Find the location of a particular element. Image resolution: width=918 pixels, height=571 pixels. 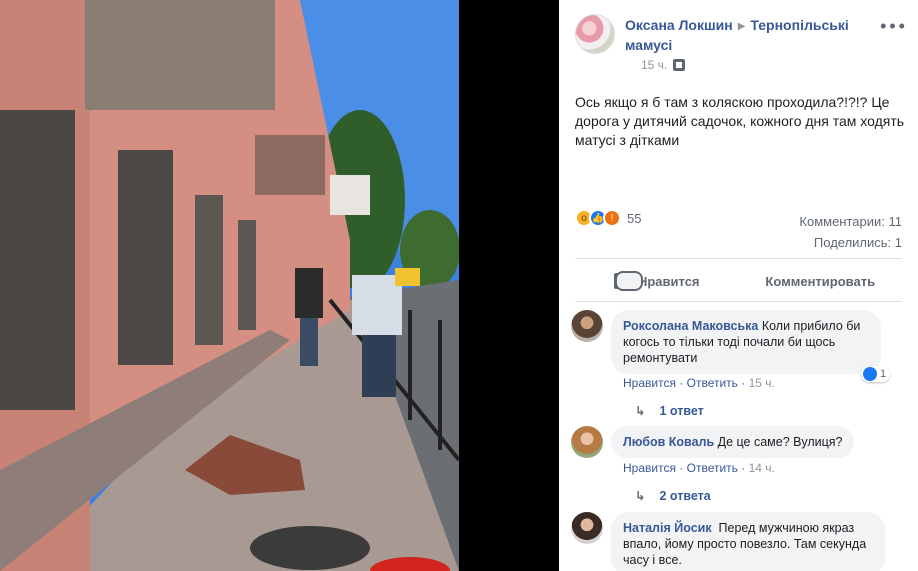

comment-time: 15 ч. is located at coordinates (762, 383).